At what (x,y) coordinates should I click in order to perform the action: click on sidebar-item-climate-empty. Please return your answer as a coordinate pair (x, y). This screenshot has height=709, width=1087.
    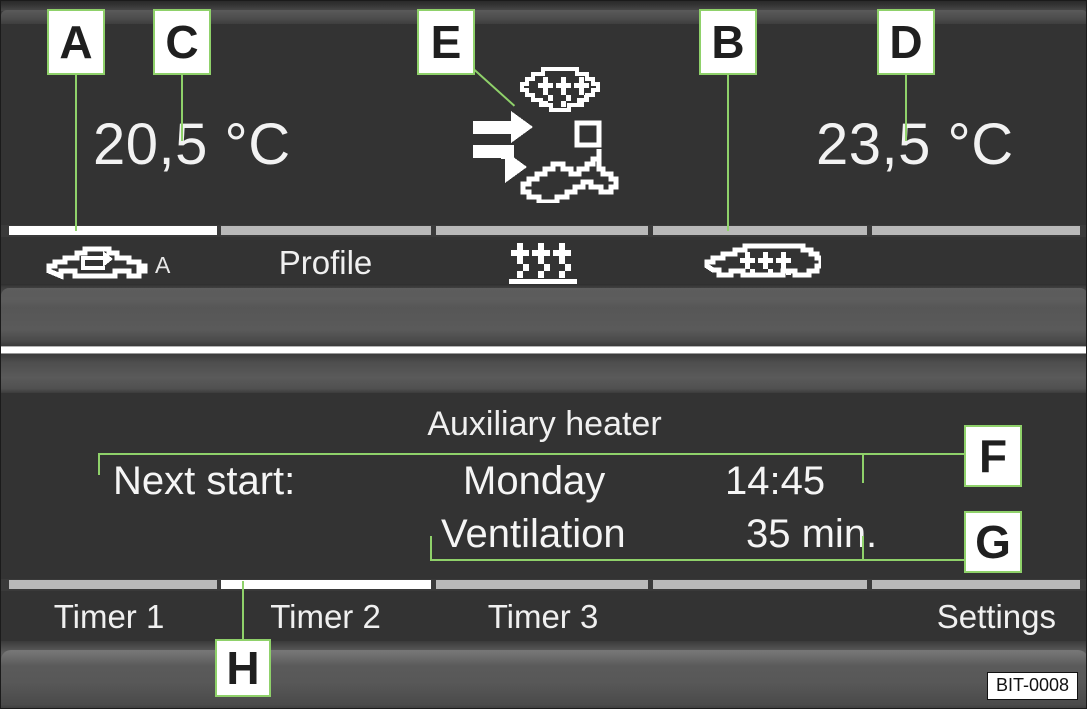
    Looking at the image, I should click on (978, 263).